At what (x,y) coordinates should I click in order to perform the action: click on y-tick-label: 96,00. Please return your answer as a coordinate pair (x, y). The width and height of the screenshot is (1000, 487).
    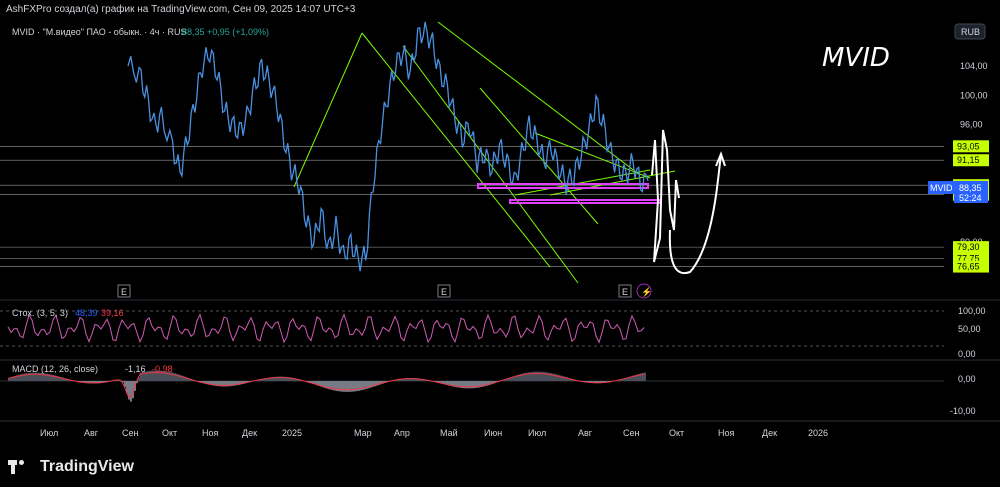
    Looking at the image, I should click on (971, 125).